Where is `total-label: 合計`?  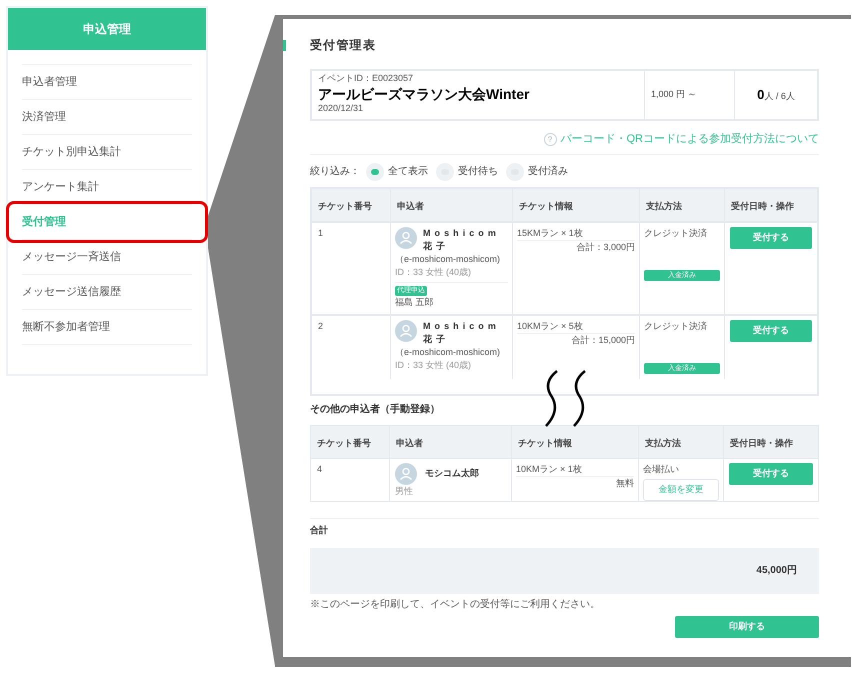
total-label: 合計 is located at coordinates (319, 530).